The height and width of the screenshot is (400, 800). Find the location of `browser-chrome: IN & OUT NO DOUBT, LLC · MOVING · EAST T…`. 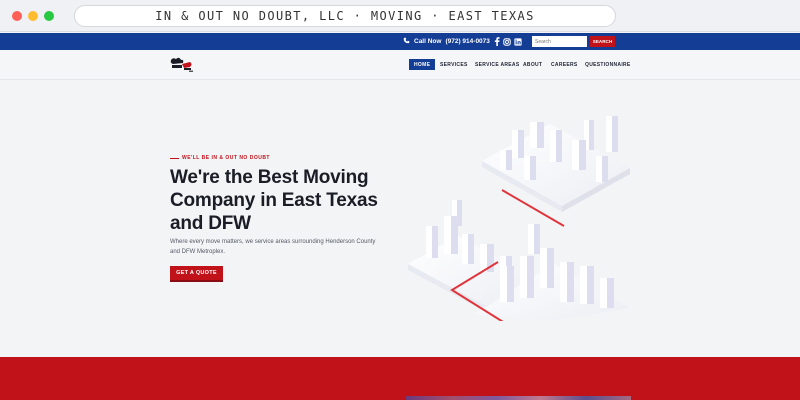

browser-chrome: IN & OUT NO DOUBT, LLC · MOVING · EAST T… is located at coordinates (400, 16).